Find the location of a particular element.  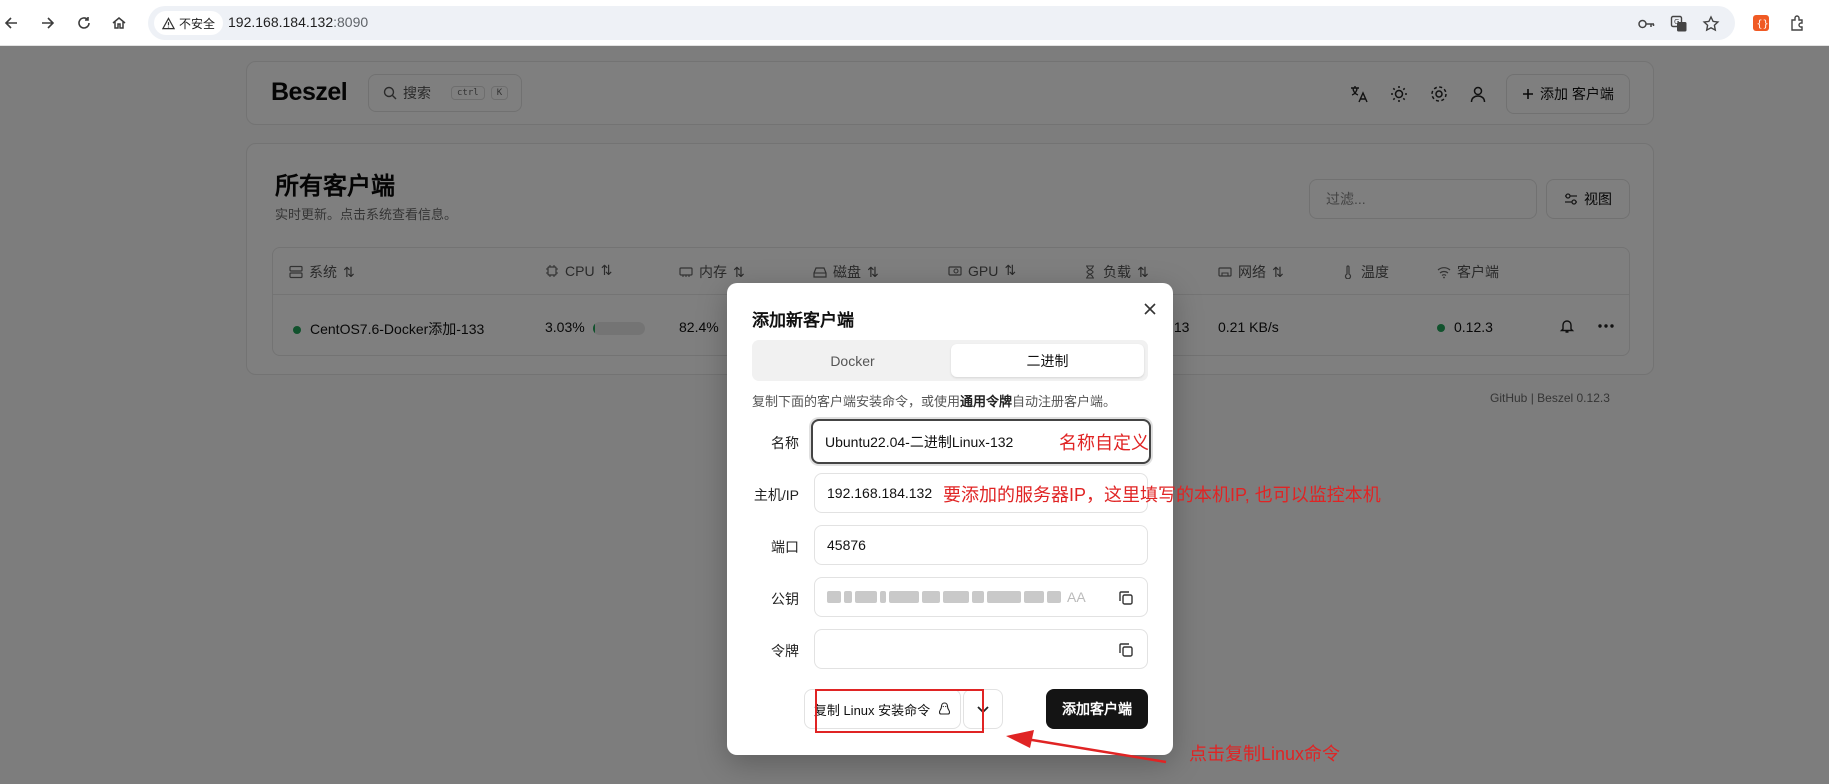

annotation-arrow is located at coordinates (1086, 747).